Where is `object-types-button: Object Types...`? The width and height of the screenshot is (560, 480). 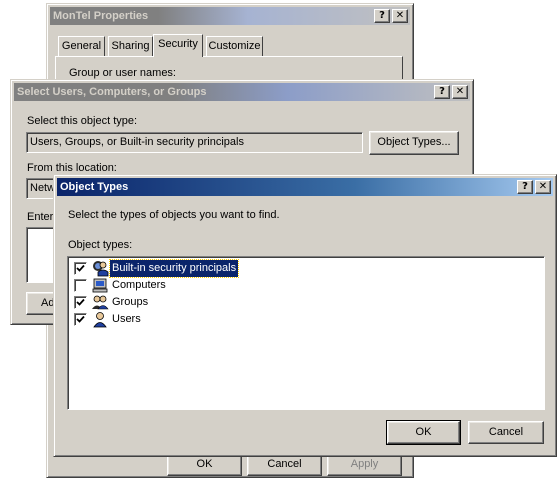 object-types-button: Object Types... is located at coordinates (414, 143).